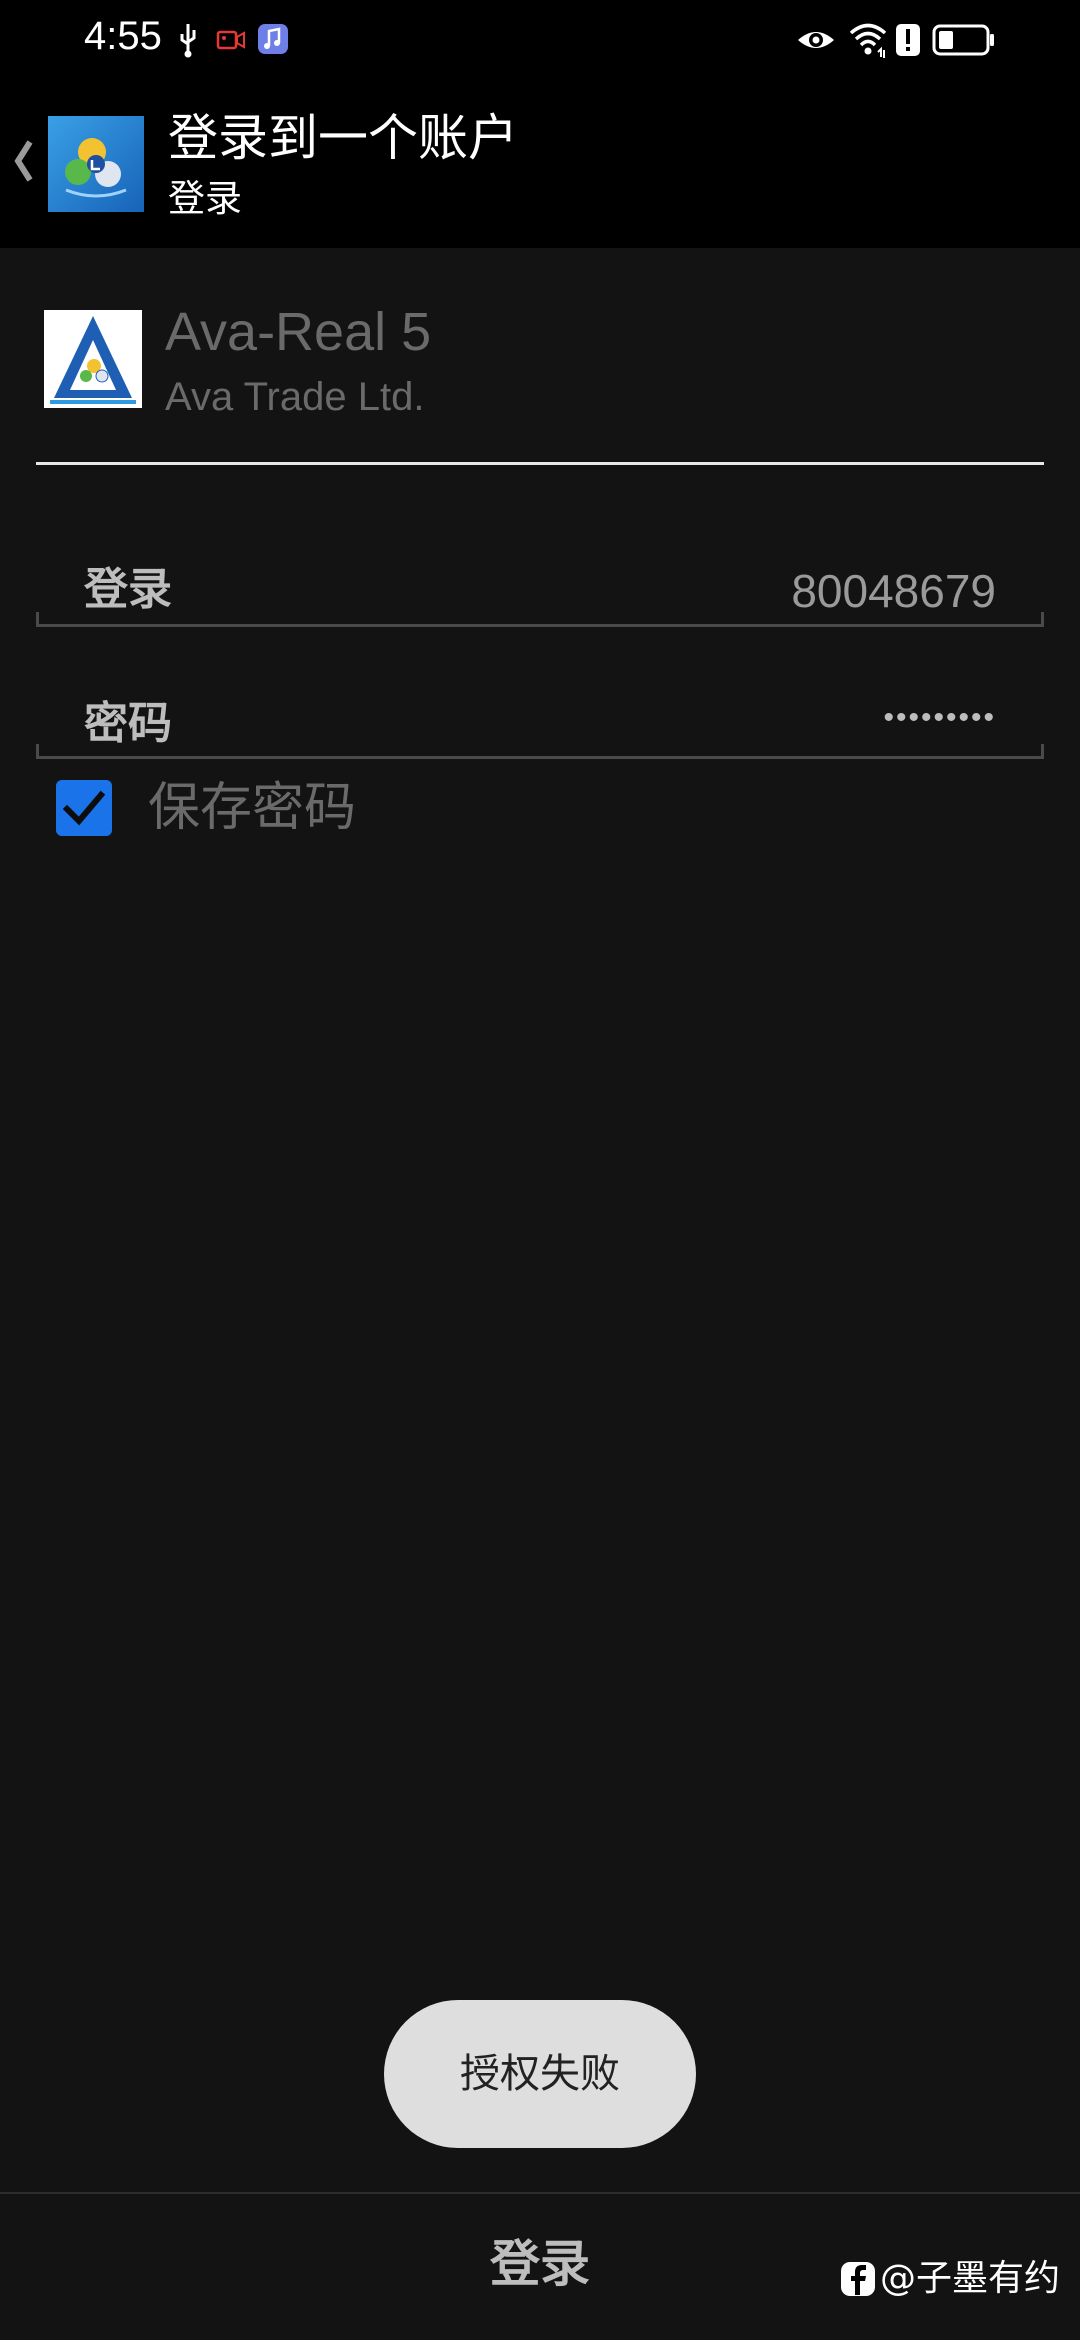 The image size is (1080, 2340). Describe the element at coordinates (123, 36) in the screenshot. I see `status-time: 4:55` at that location.